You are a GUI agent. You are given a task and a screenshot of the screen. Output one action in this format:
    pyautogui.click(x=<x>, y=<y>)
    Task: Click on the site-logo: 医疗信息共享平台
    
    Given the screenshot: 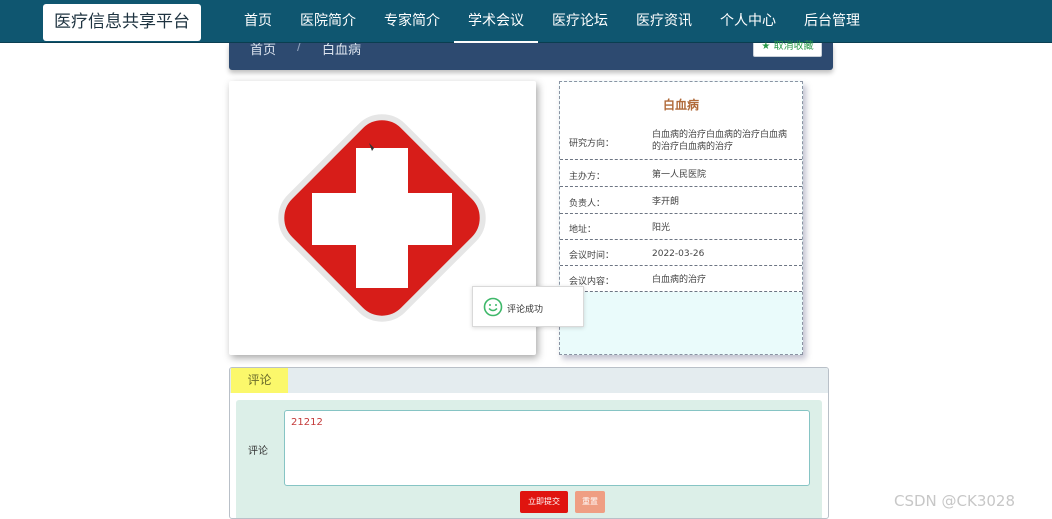 What is the action you would take?
    pyautogui.click(x=122, y=22)
    